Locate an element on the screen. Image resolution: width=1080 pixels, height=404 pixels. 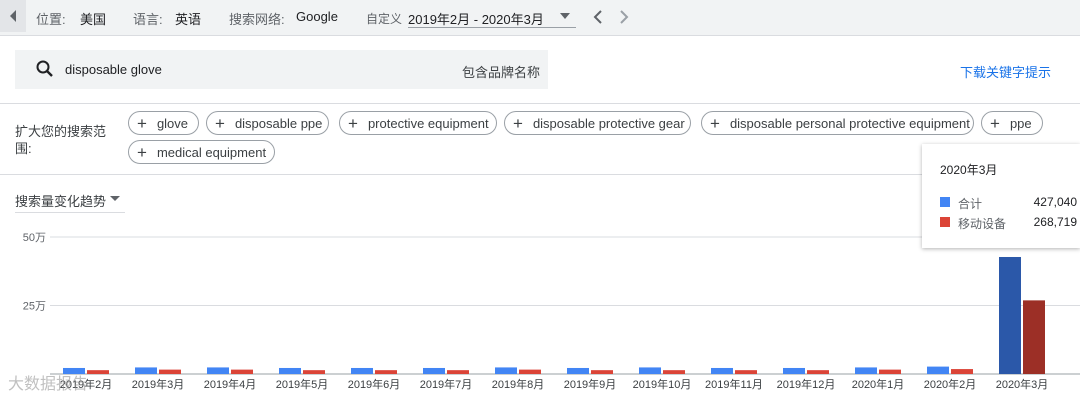
chart-tooltip: 2020年3月 合计 427,040 移动设备 268,719 is located at coordinates (1001, 196).